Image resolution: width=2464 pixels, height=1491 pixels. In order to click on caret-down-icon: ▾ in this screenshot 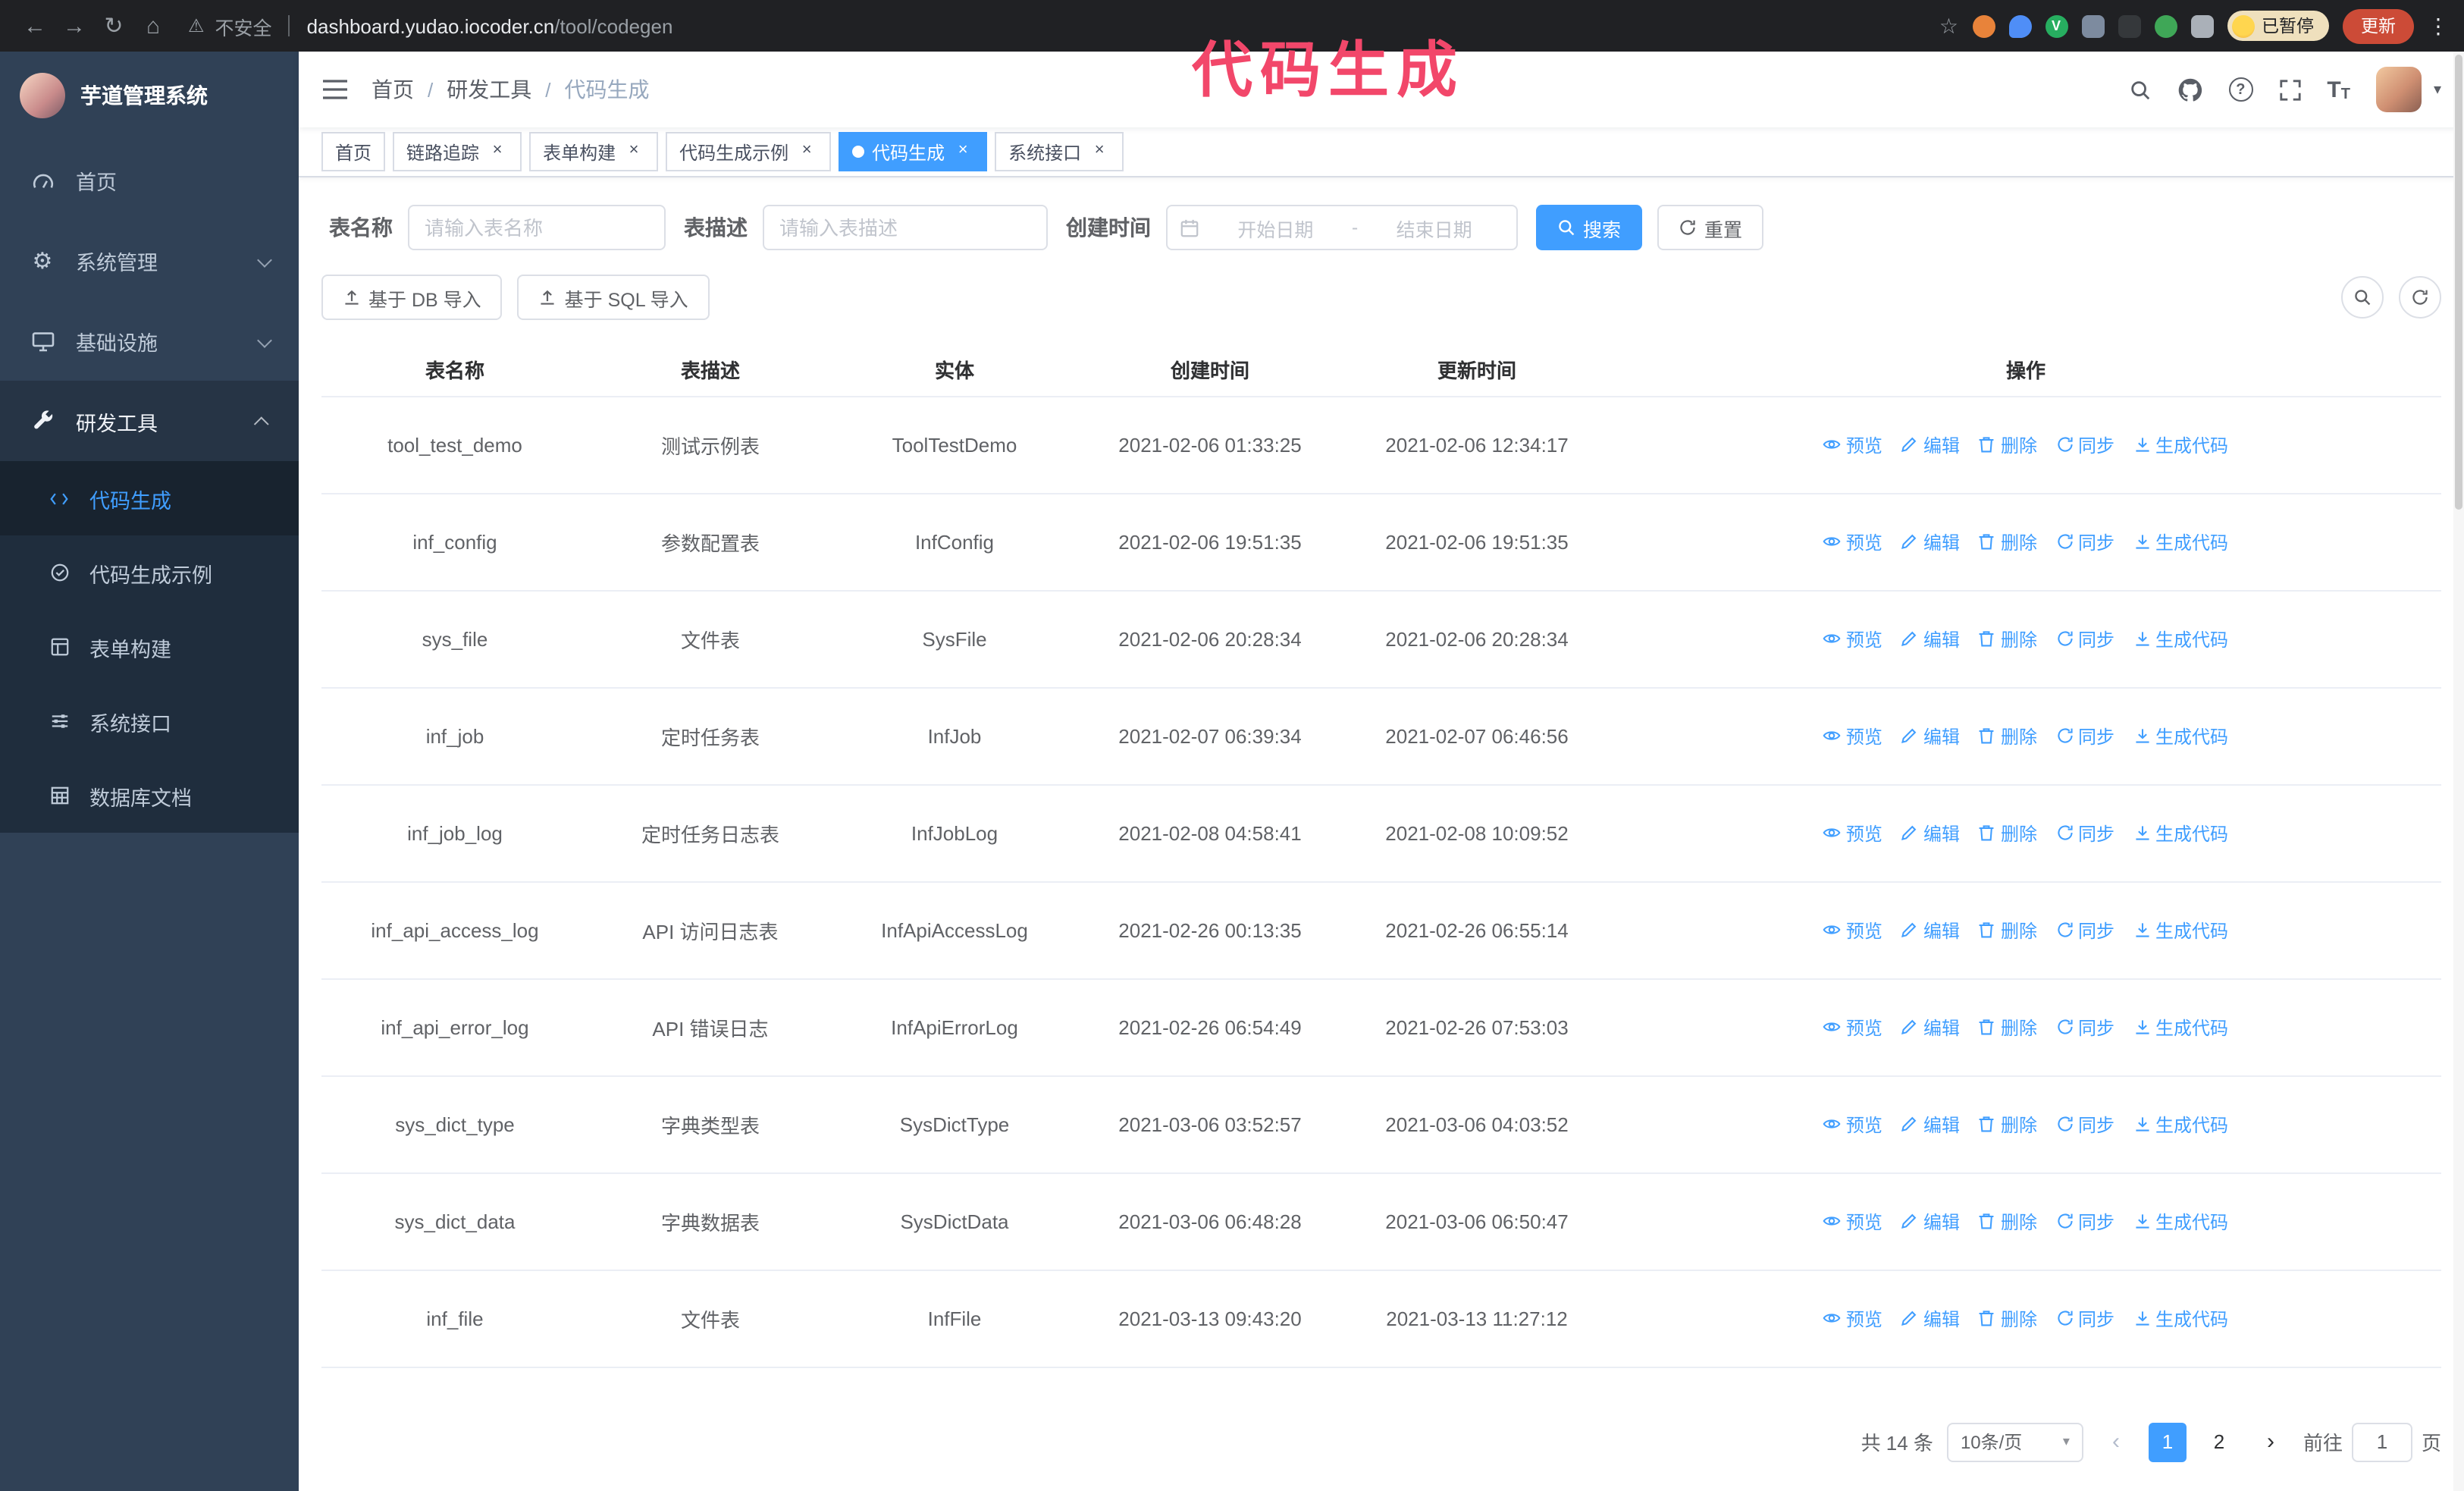, I will do `click(2437, 89)`.